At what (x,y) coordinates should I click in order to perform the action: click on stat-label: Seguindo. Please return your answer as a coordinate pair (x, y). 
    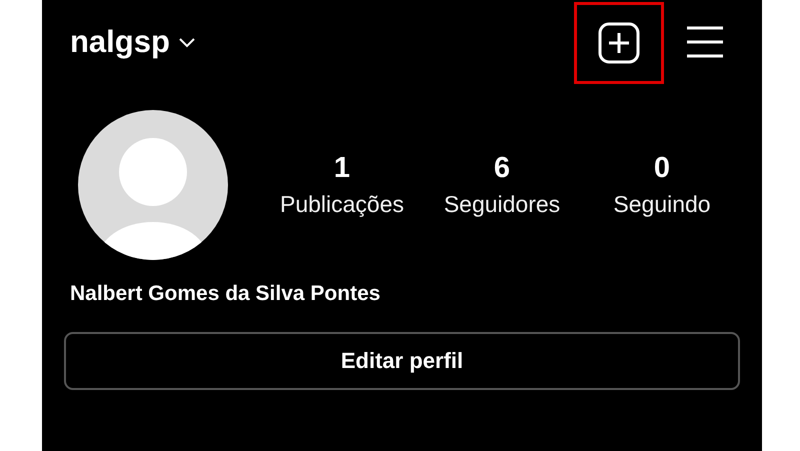
    Looking at the image, I should click on (662, 204).